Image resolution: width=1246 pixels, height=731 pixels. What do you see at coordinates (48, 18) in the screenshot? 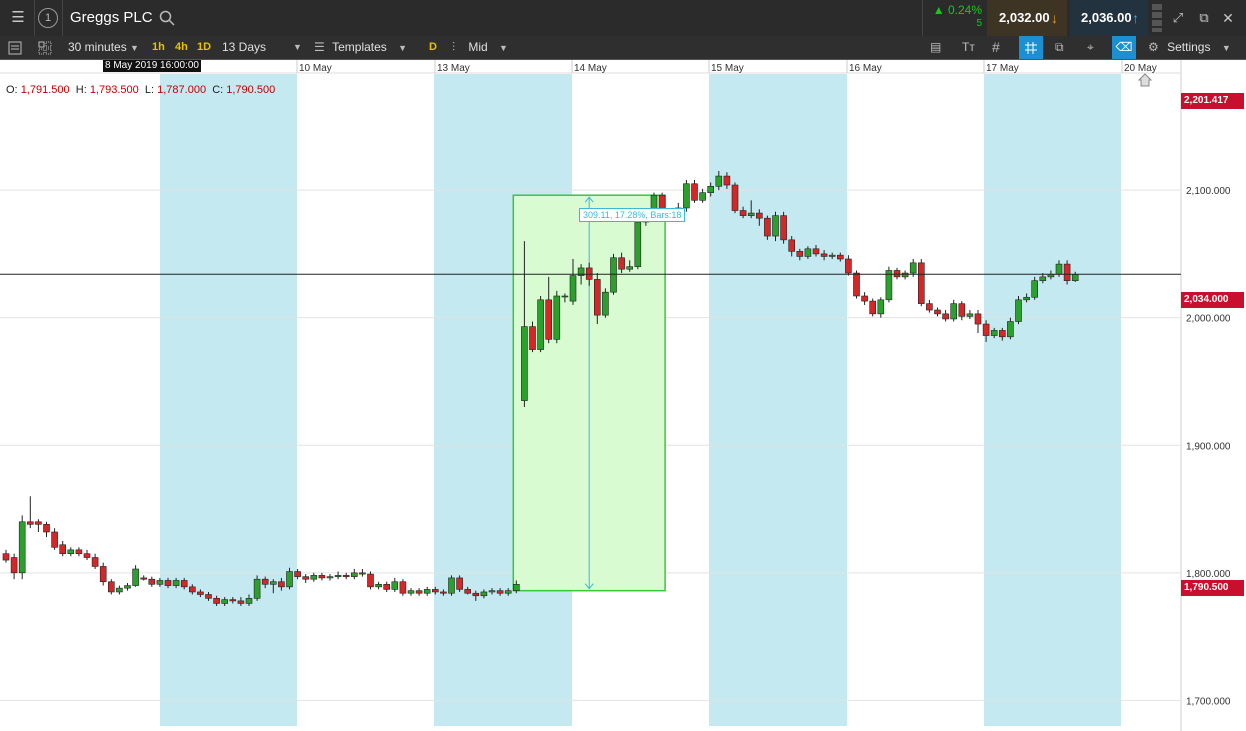
I see `window-link-number: 1` at bounding box center [48, 18].